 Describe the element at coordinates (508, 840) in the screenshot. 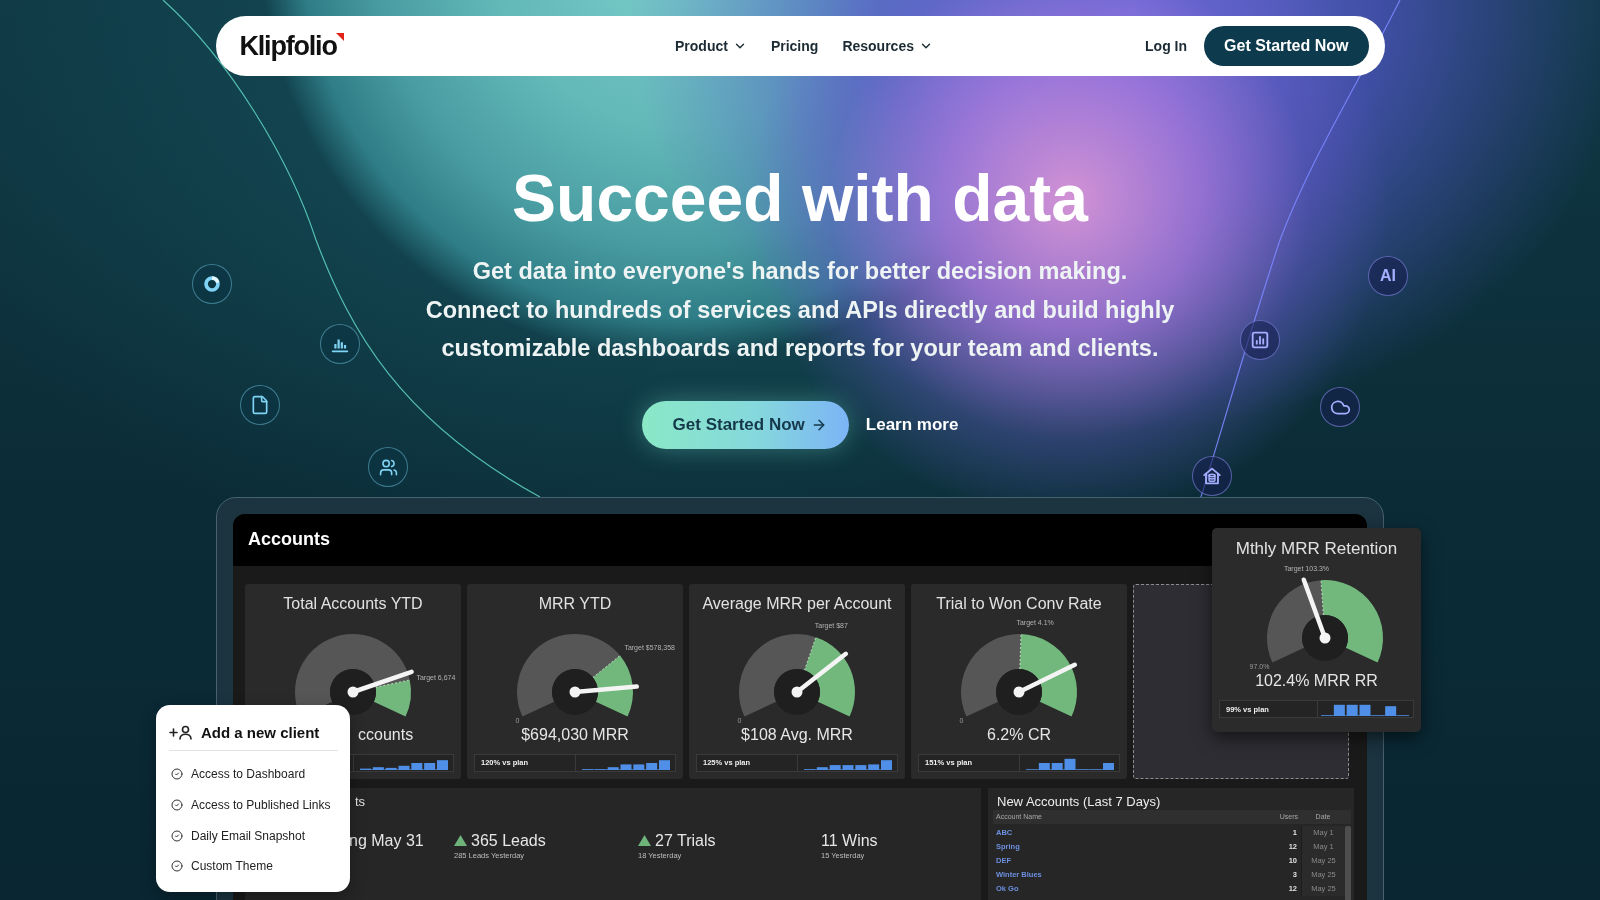

I see `stat-value: 365 Leads` at that location.